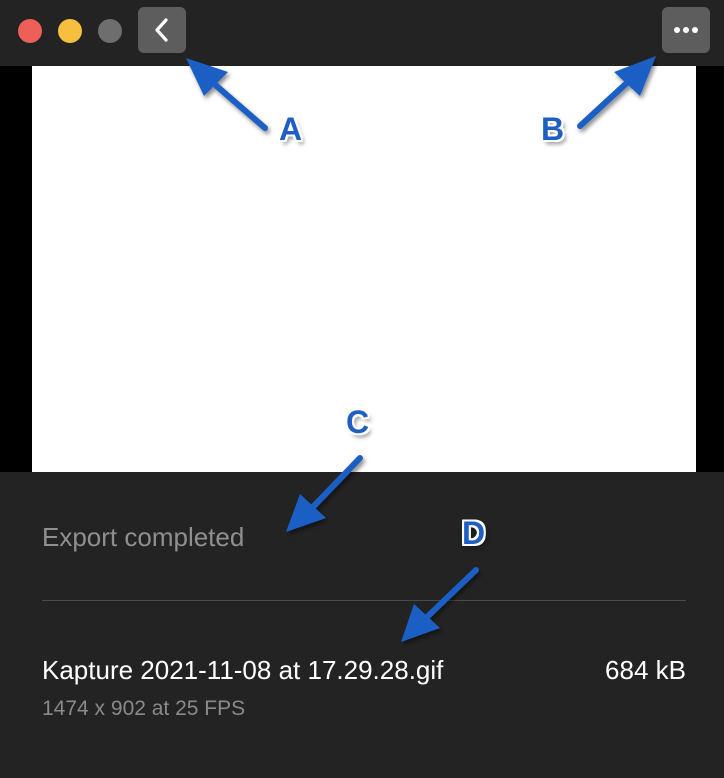 Image resolution: width=724 pixels, height=778 pixels. I want to click on file-details: 1474 x 902 at 25 FPS, so click(144, 708).